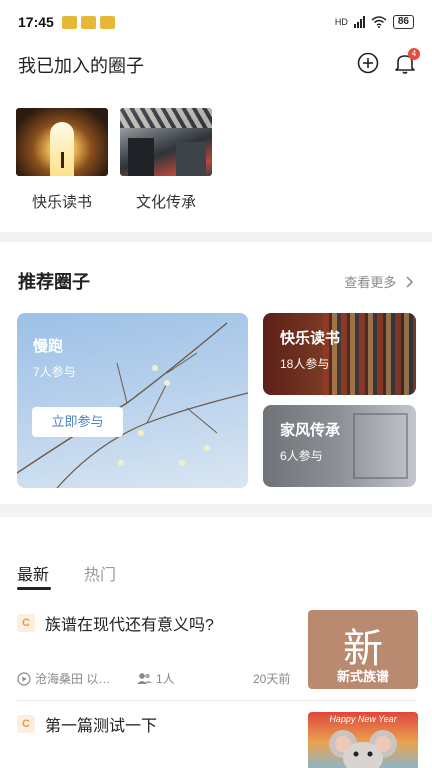 This screenshot has height=768, width=432. I want to click on tab-latest: 最新, so click(33, 573).